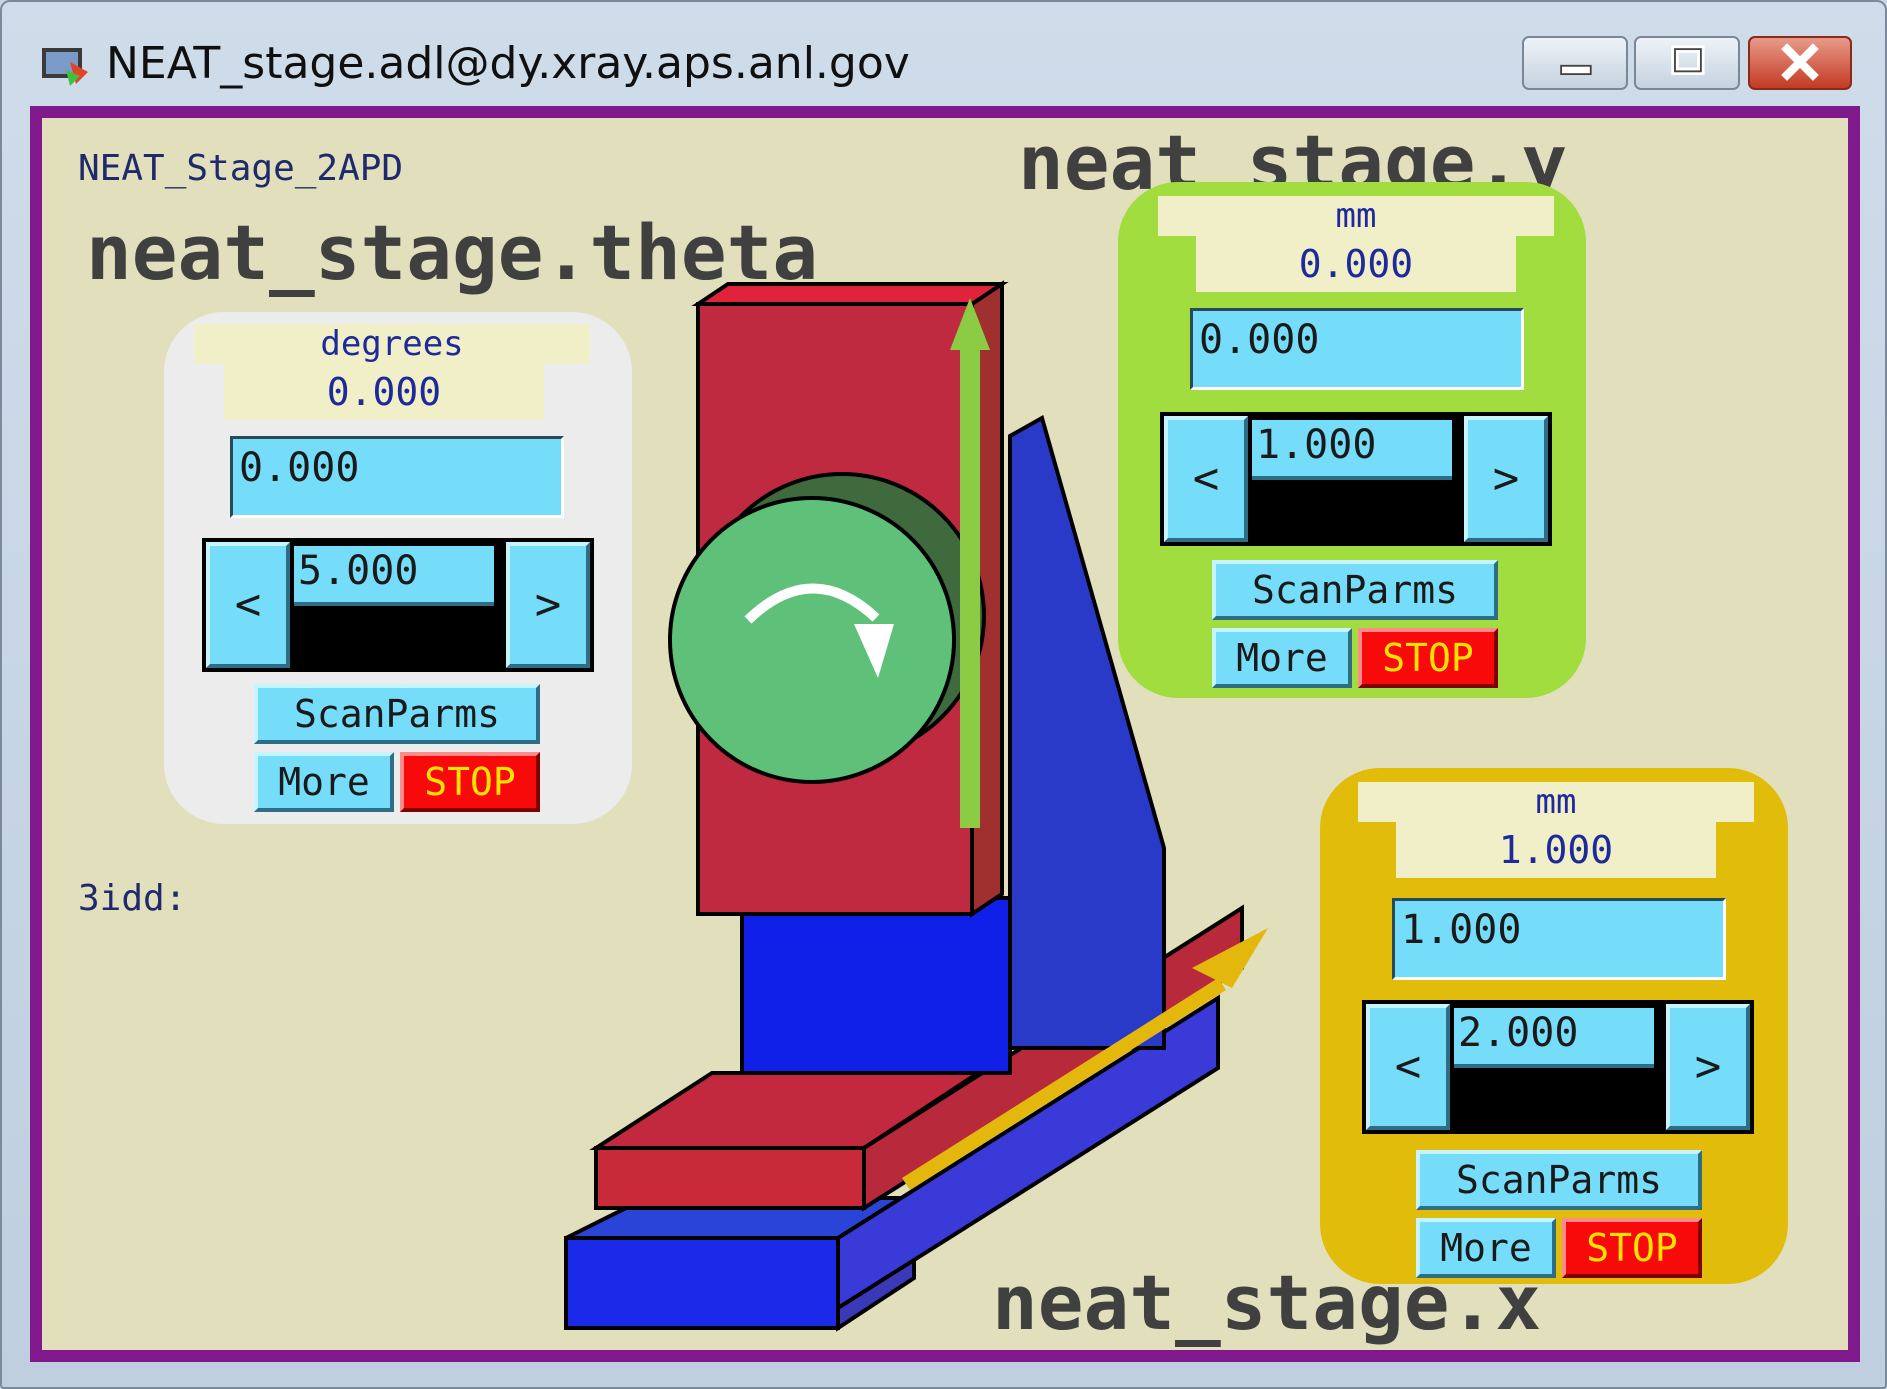 Image resolution: width=1887 pixels, height=1389 pixels. Describe the element at coordinates (384, 392) in the screenshot. I see `theta-readback: 0.000` at that location.